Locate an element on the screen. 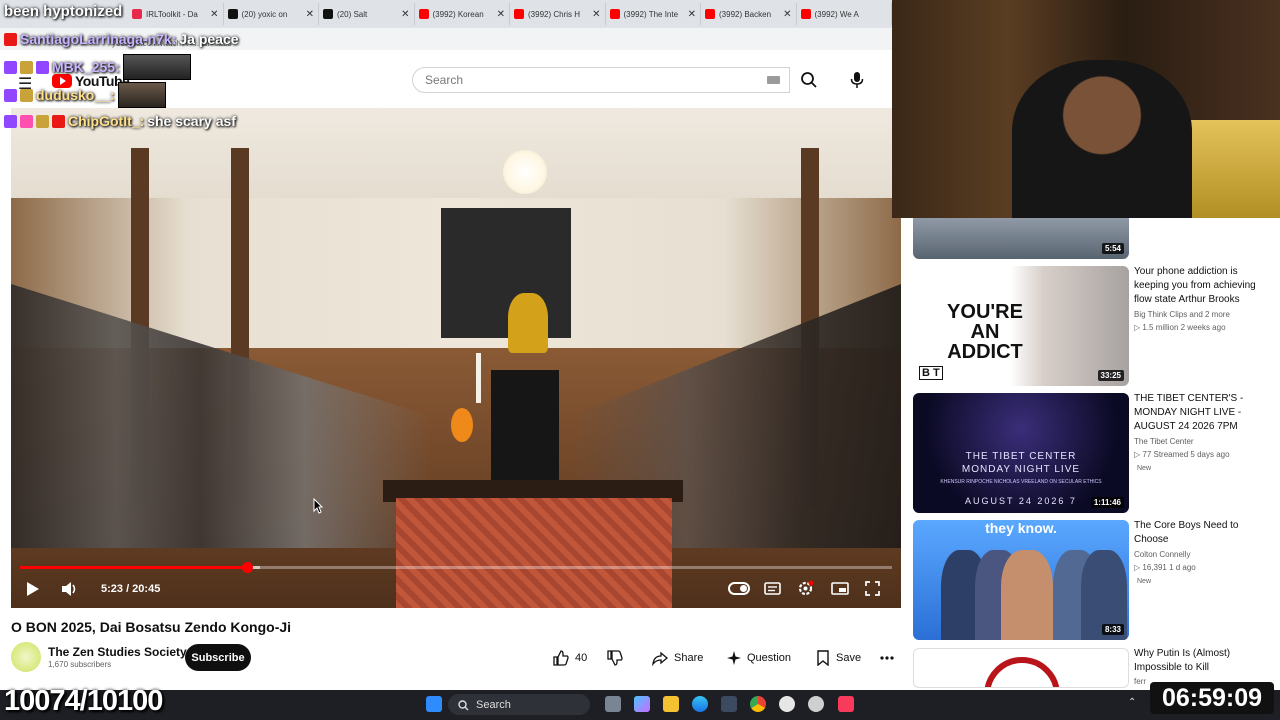 This screenshot has height=720, width=1280. browser-tab: (3992) The Inte ✕ is located at coordinates (653, 14).